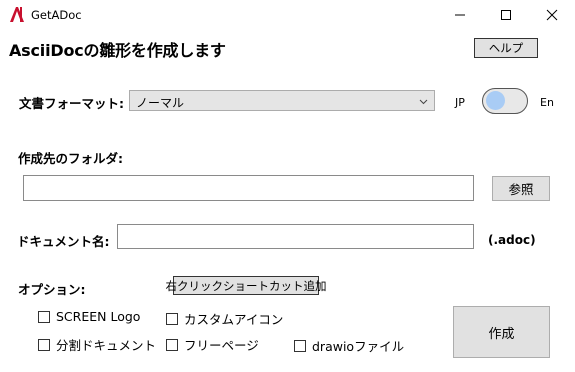 This screenshot has height=372, width=575. Describe the element at coordinates (221, 345) in the screenshot. I see `checkbox-label: フリーページ` at that location.